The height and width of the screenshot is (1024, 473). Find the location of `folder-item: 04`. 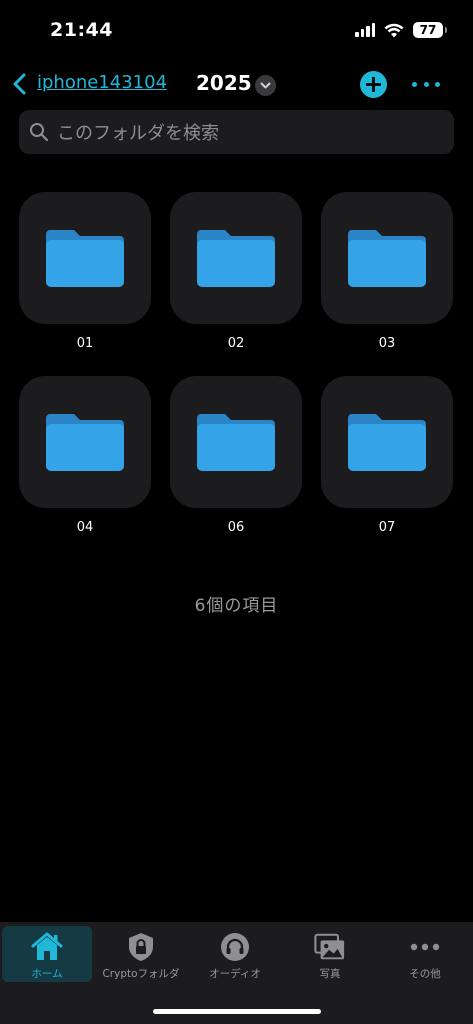

folder-item: 04 is located at coordinates (85, 455).